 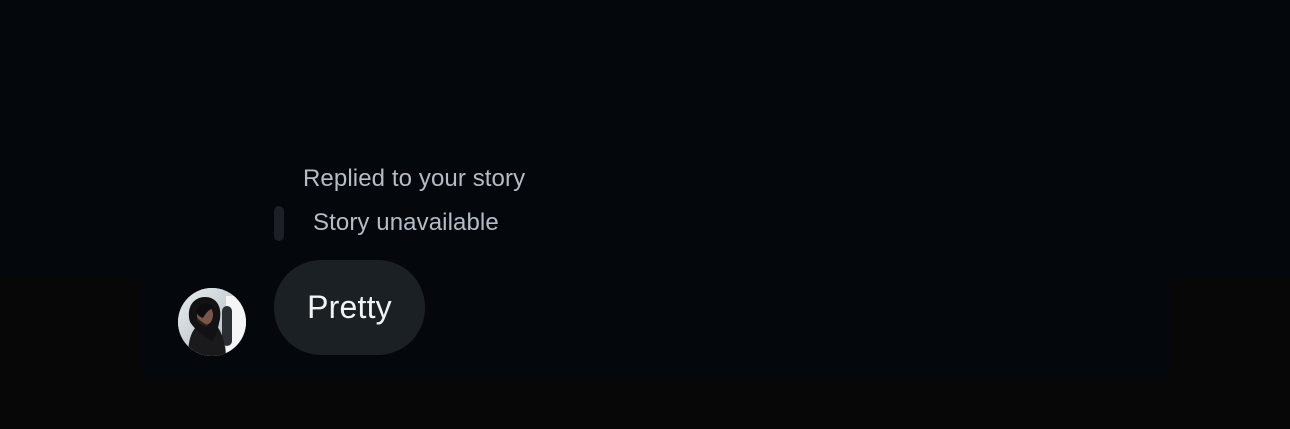 I want to click on message-text: Pretty, so click(x=349, y=307).